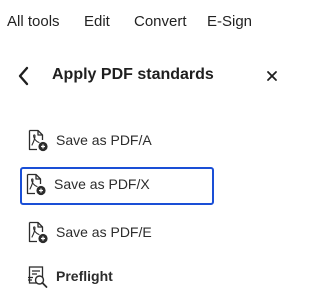  Describe the element at coordinates (102, 184) in the screenshot. I see `tool-label: Save as PDF/X` at that location.